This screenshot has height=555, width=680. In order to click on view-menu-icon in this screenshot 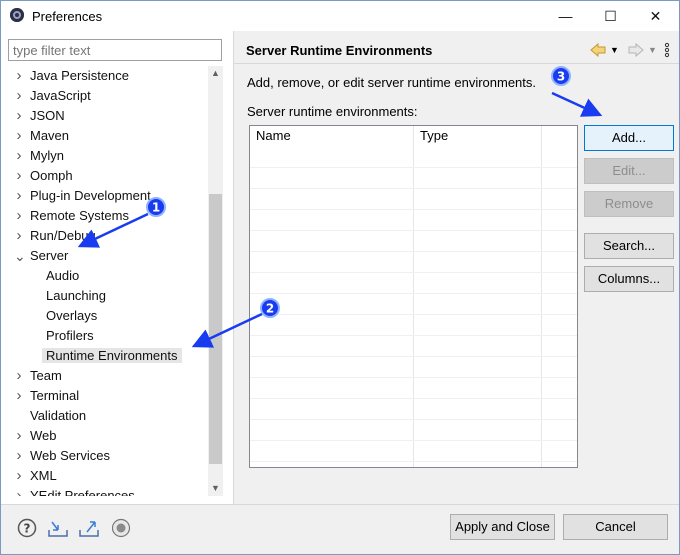, I will do `click(667, 52)`.